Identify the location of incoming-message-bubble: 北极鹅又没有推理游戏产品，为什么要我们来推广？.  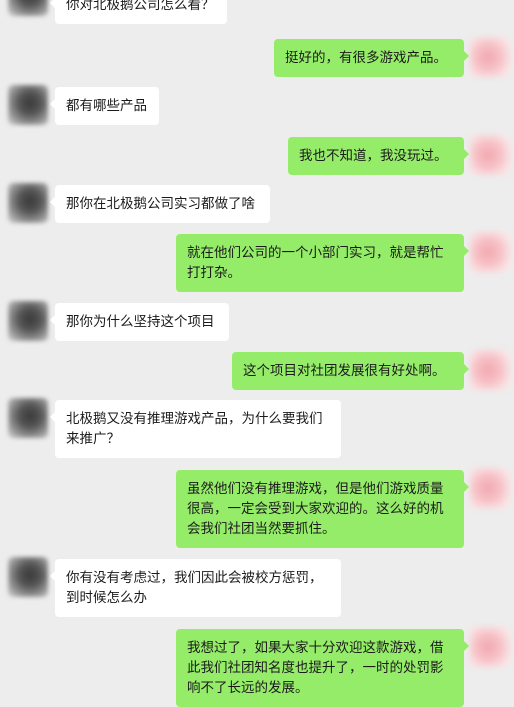
(195, 429).